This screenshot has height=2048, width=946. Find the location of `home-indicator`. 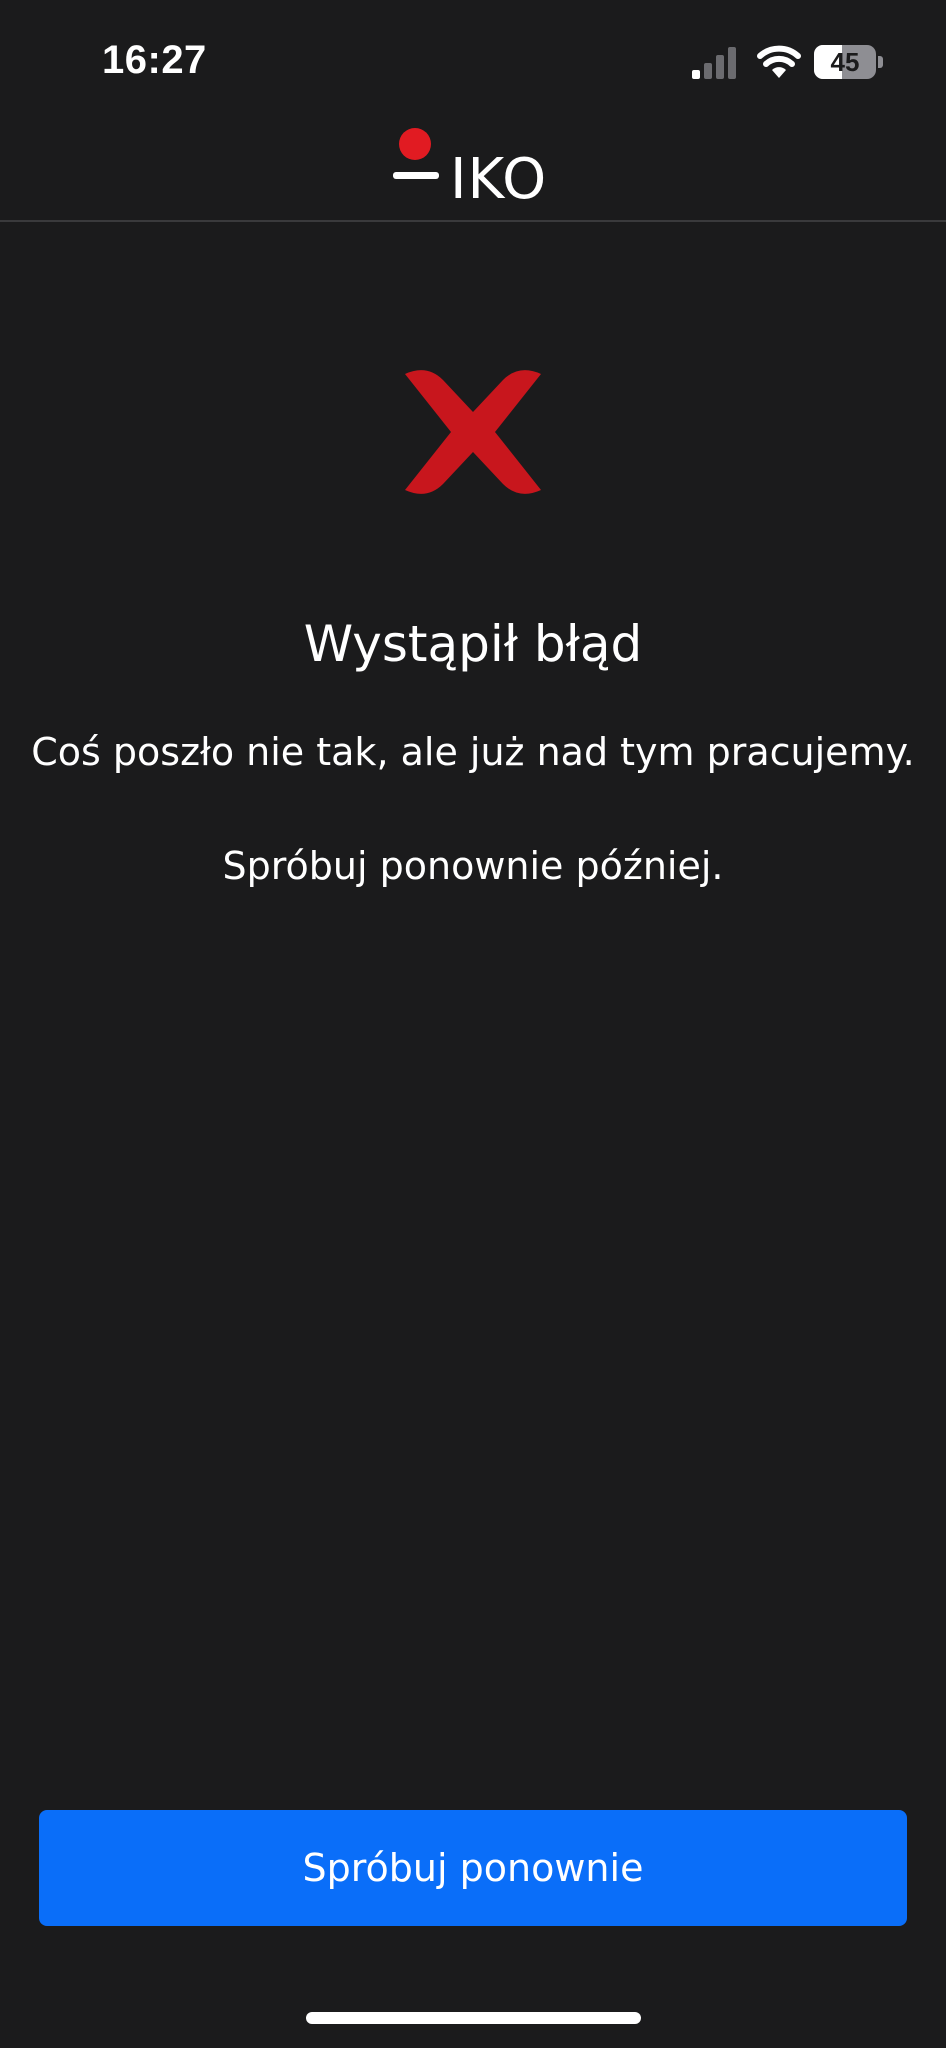

home-indicator is located at coordinates (473, 2018).